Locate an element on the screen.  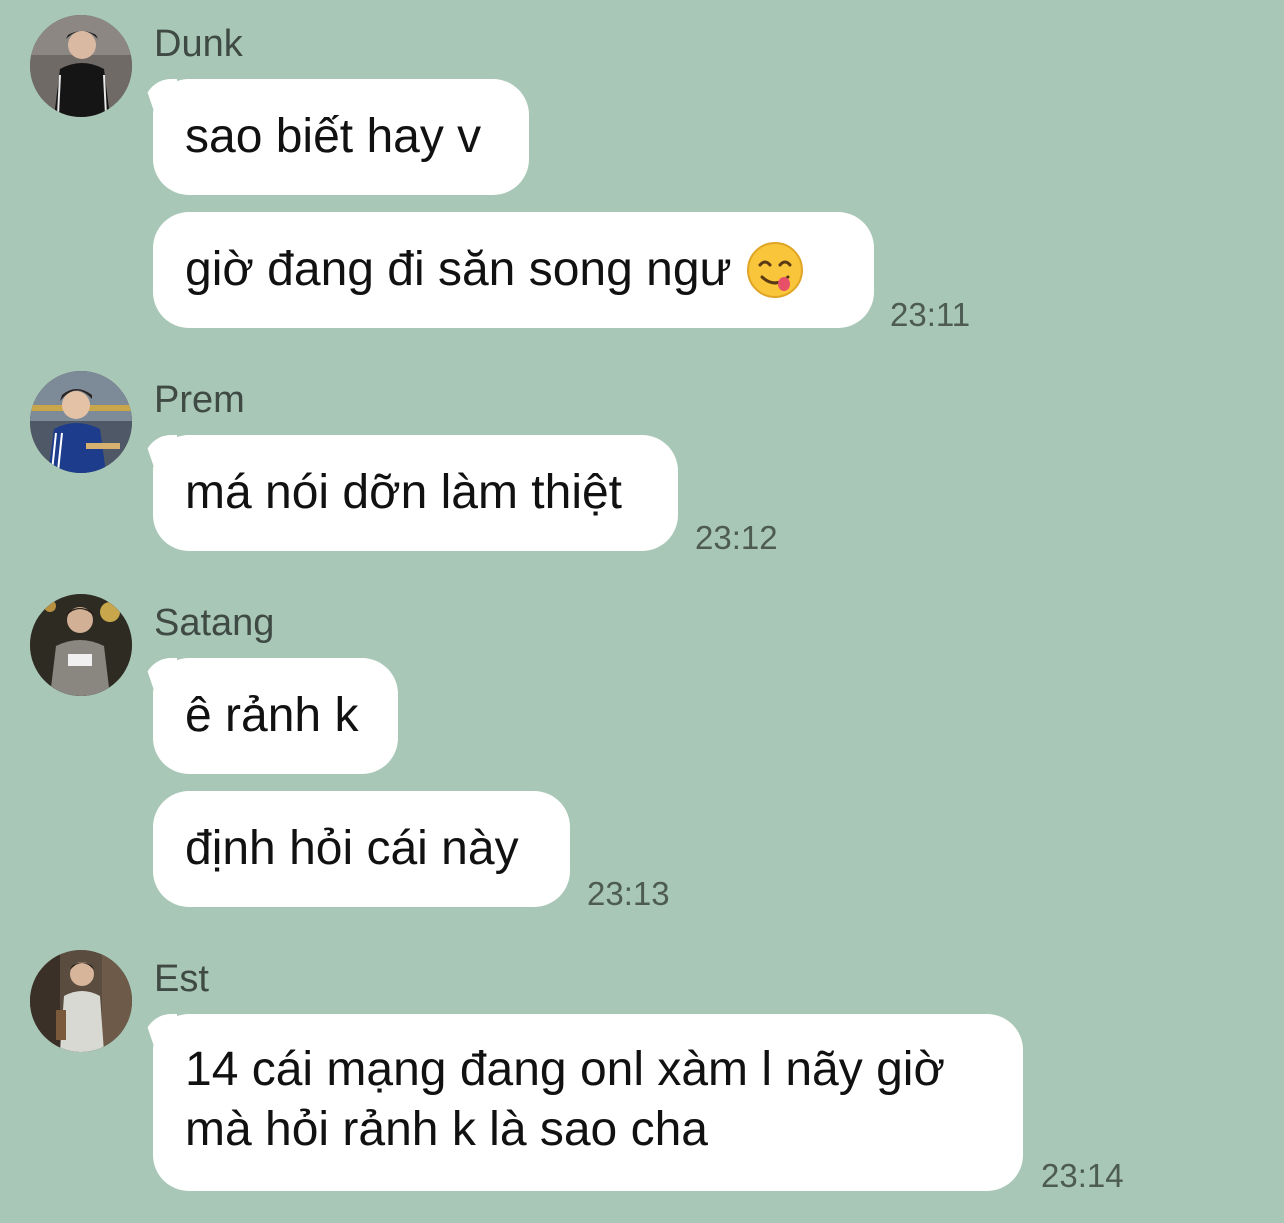
avatar-prem-photo is located at coordinates (81, 422).